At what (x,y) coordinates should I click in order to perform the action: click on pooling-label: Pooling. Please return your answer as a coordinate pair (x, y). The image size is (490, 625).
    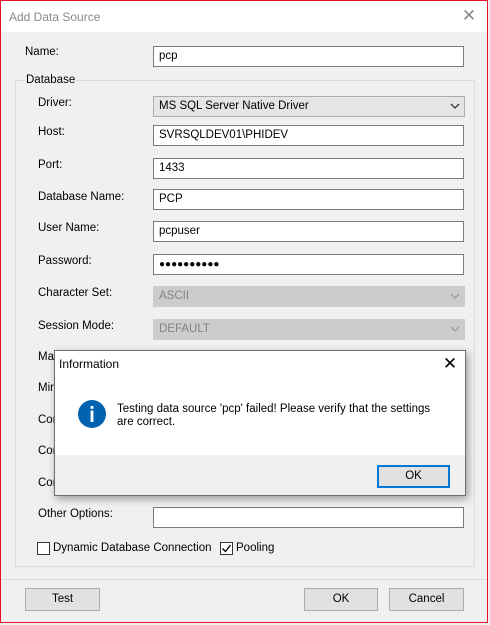
    Looking at the image, I should click on (255, 548).